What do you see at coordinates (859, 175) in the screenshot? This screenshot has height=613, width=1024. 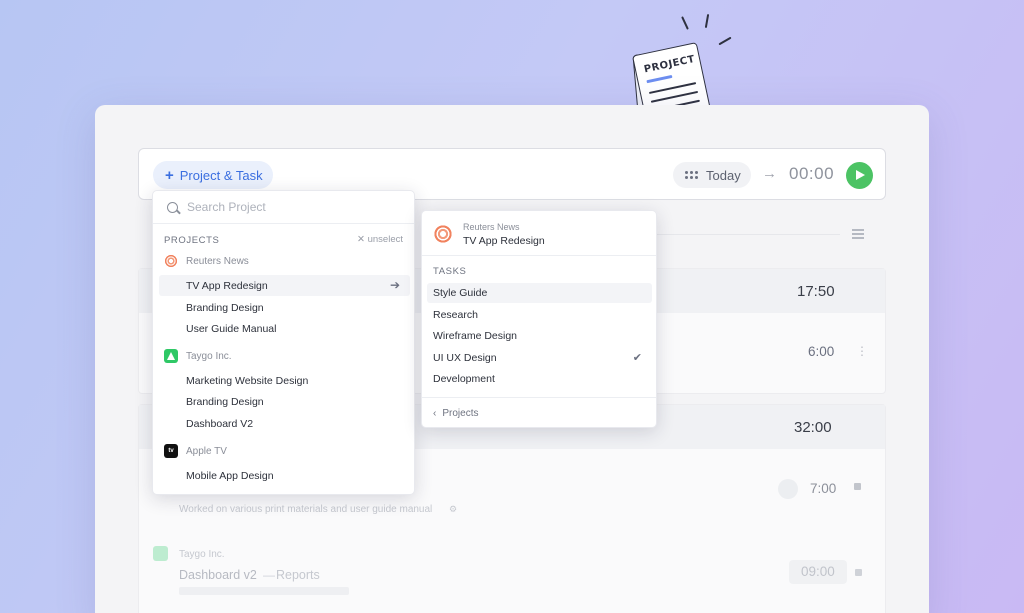 I see `start-timer-button` at bounding box center [859, 175].